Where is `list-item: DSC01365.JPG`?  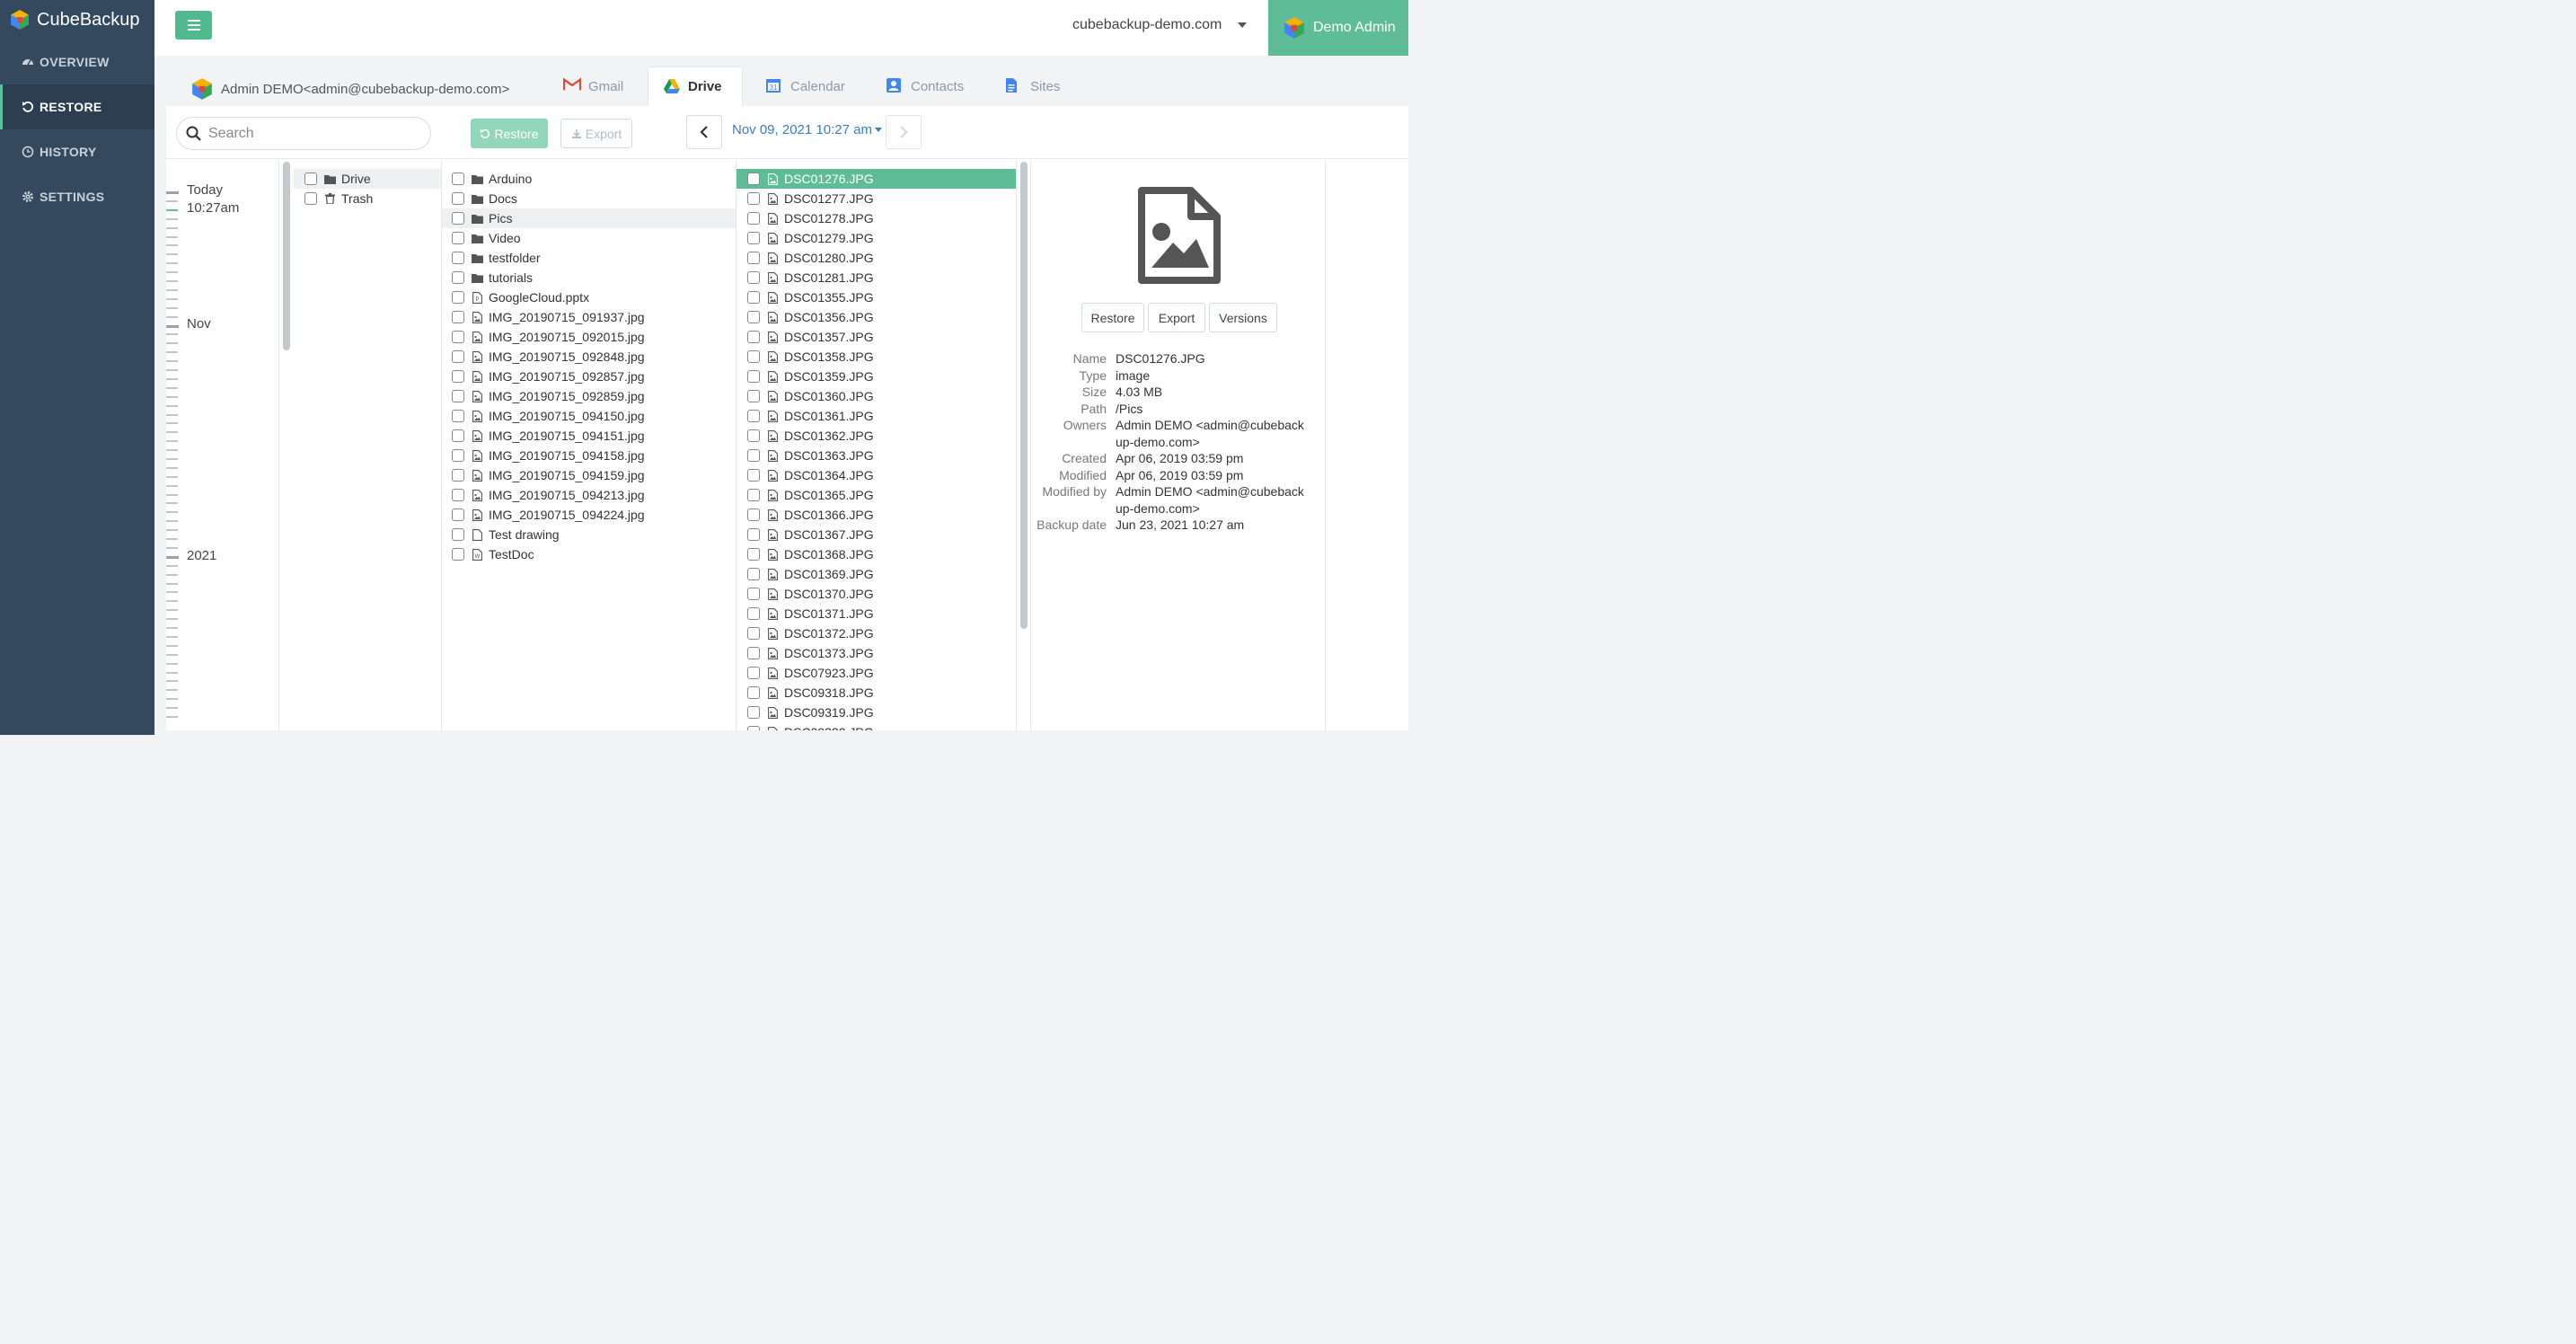
list-item: DSC01365.JPG is located at coordinates (876, 495).